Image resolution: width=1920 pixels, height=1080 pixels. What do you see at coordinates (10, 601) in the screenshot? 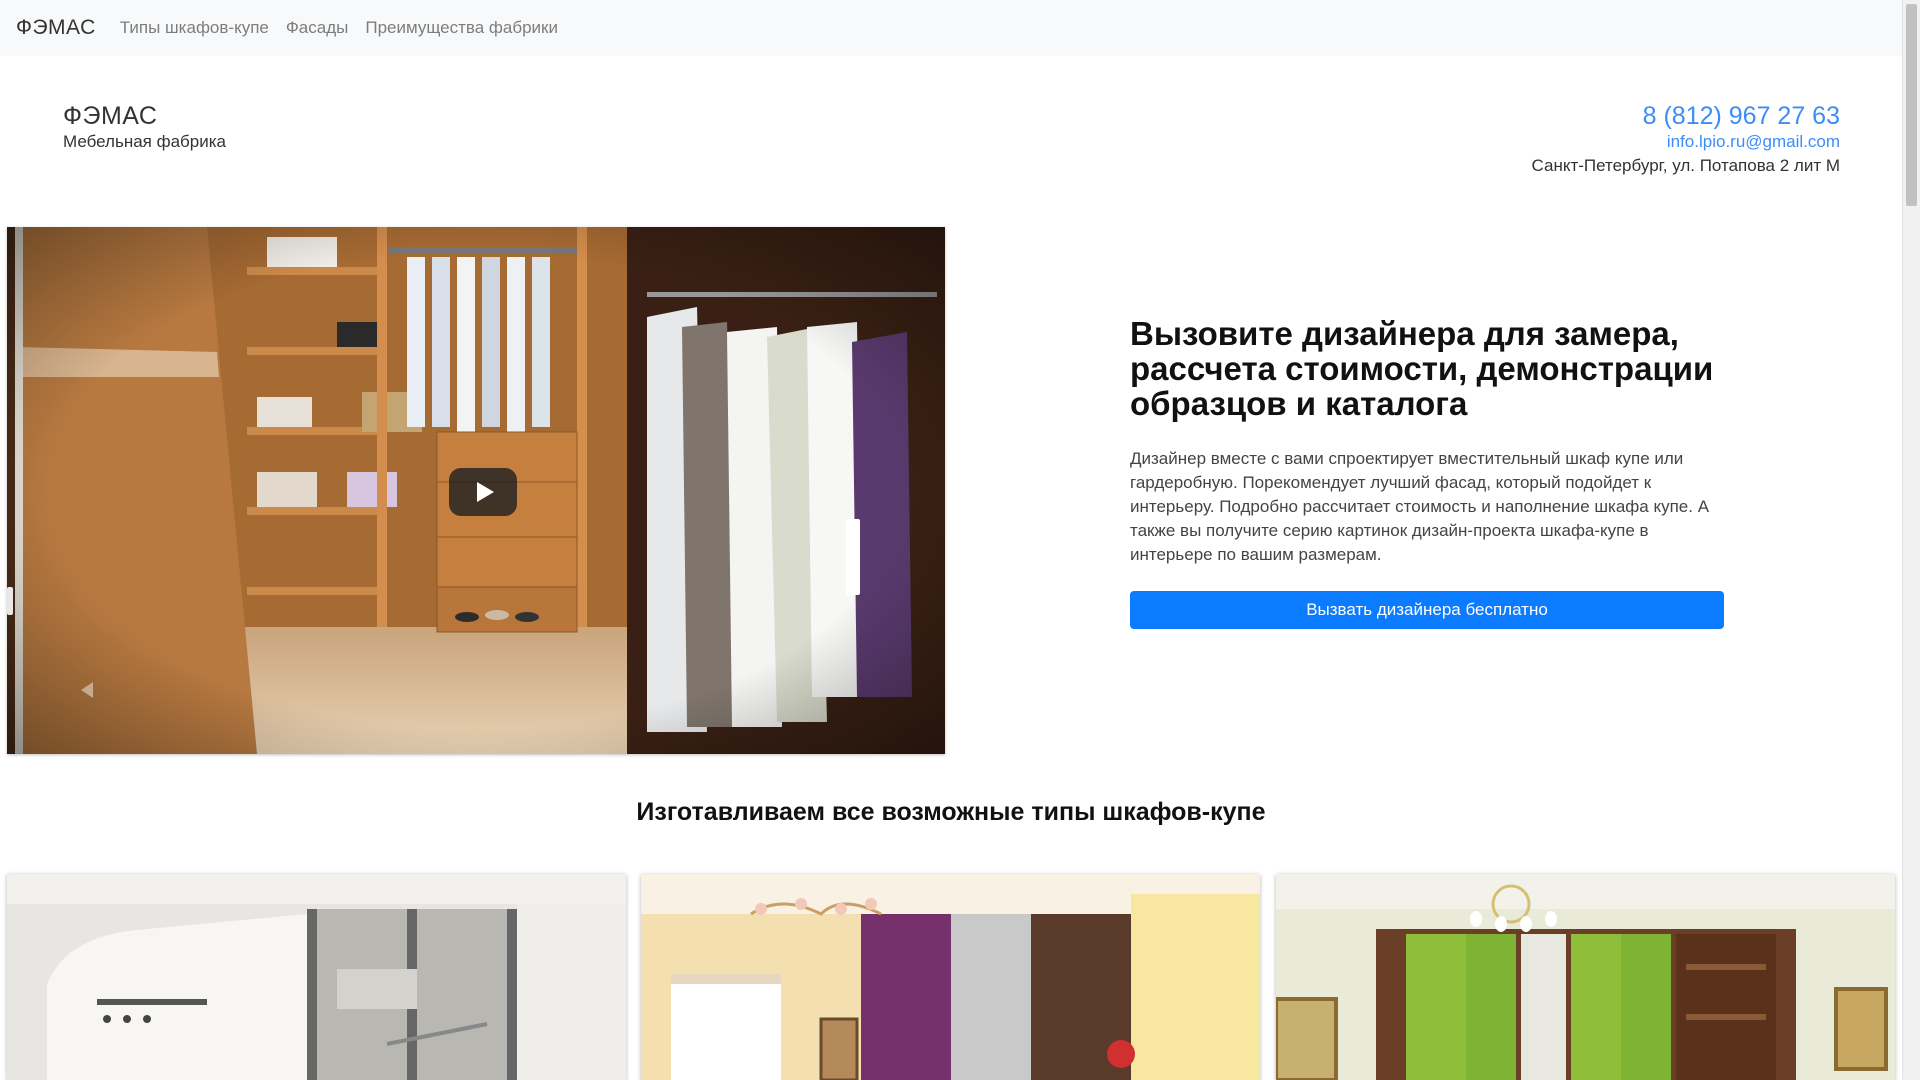
I see `slider-handle-left` at bounding box center [10, 601].